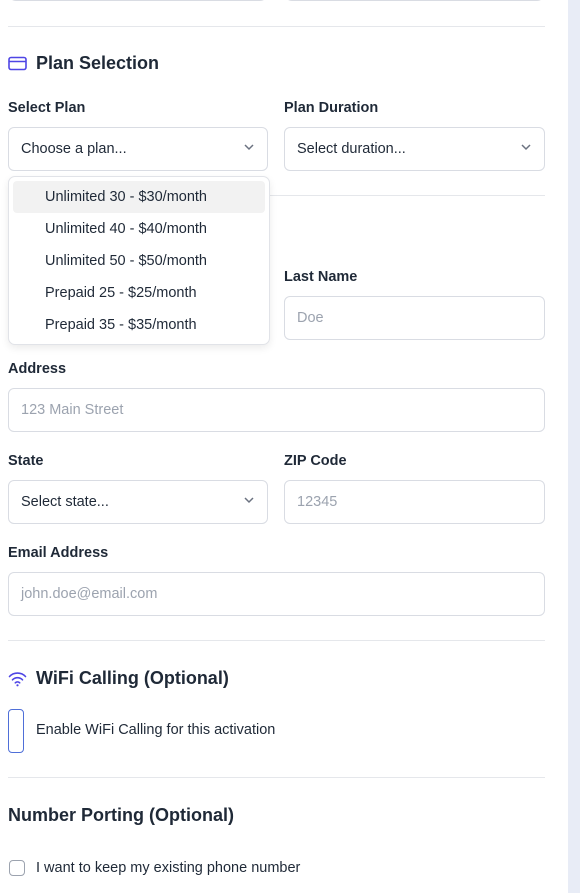 This screenshot has width=580, height=893. What do you see at coordinates (89, 594) in the screenshot?
I see `email-placeholder: john.doe@email.com` at bounding box center [89, 594].